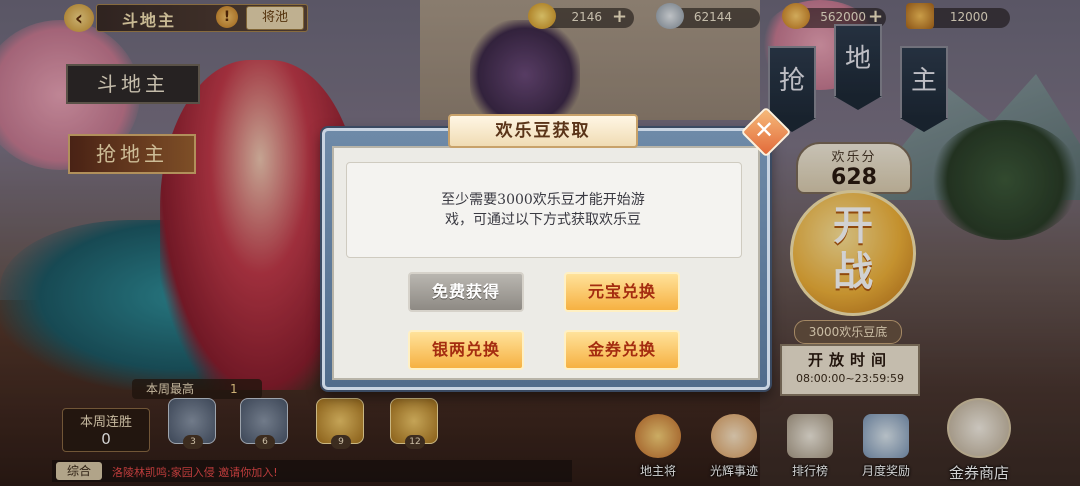  What do you see at coordinates (543, 210) in the screenshot?
I see `dialog-message: 至少需要3000欢乐豆才能开始游 戏，可通过以下方式获取欢乐豆` at bounding box center [543, 210].